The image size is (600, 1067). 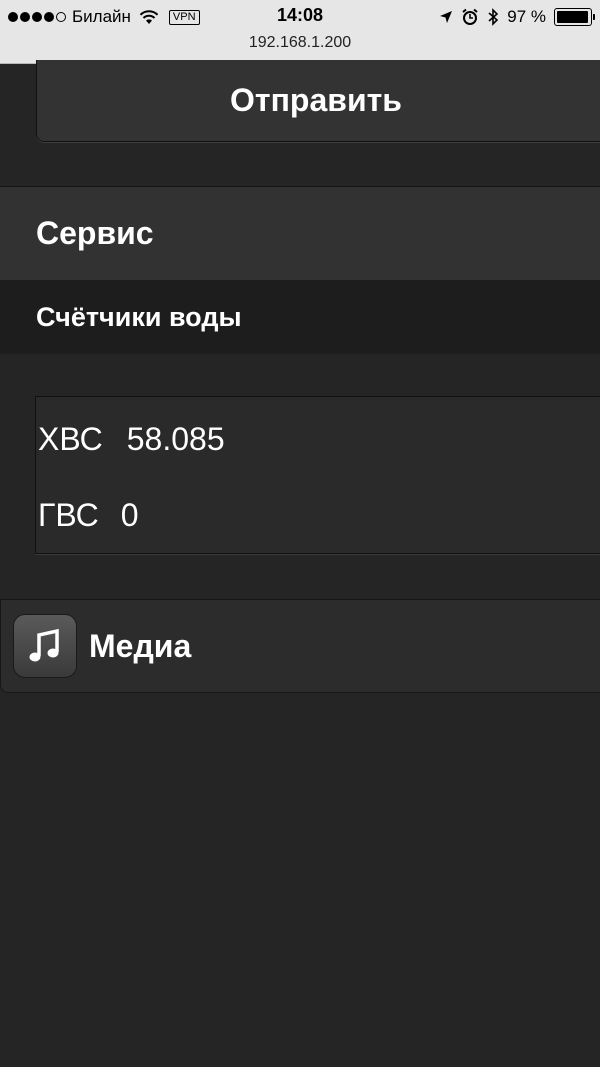 I want to click on cold-water-label: ХВС, so click(x=70, y=439).